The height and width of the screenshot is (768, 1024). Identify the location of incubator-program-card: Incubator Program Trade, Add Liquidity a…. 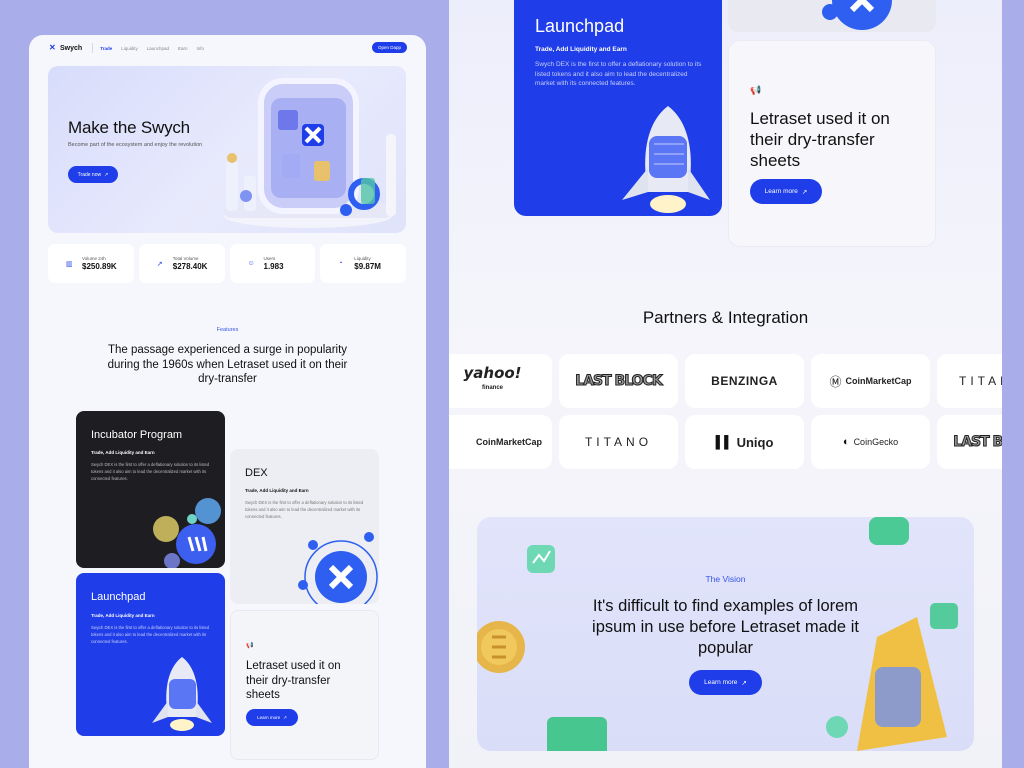
(150, 489).